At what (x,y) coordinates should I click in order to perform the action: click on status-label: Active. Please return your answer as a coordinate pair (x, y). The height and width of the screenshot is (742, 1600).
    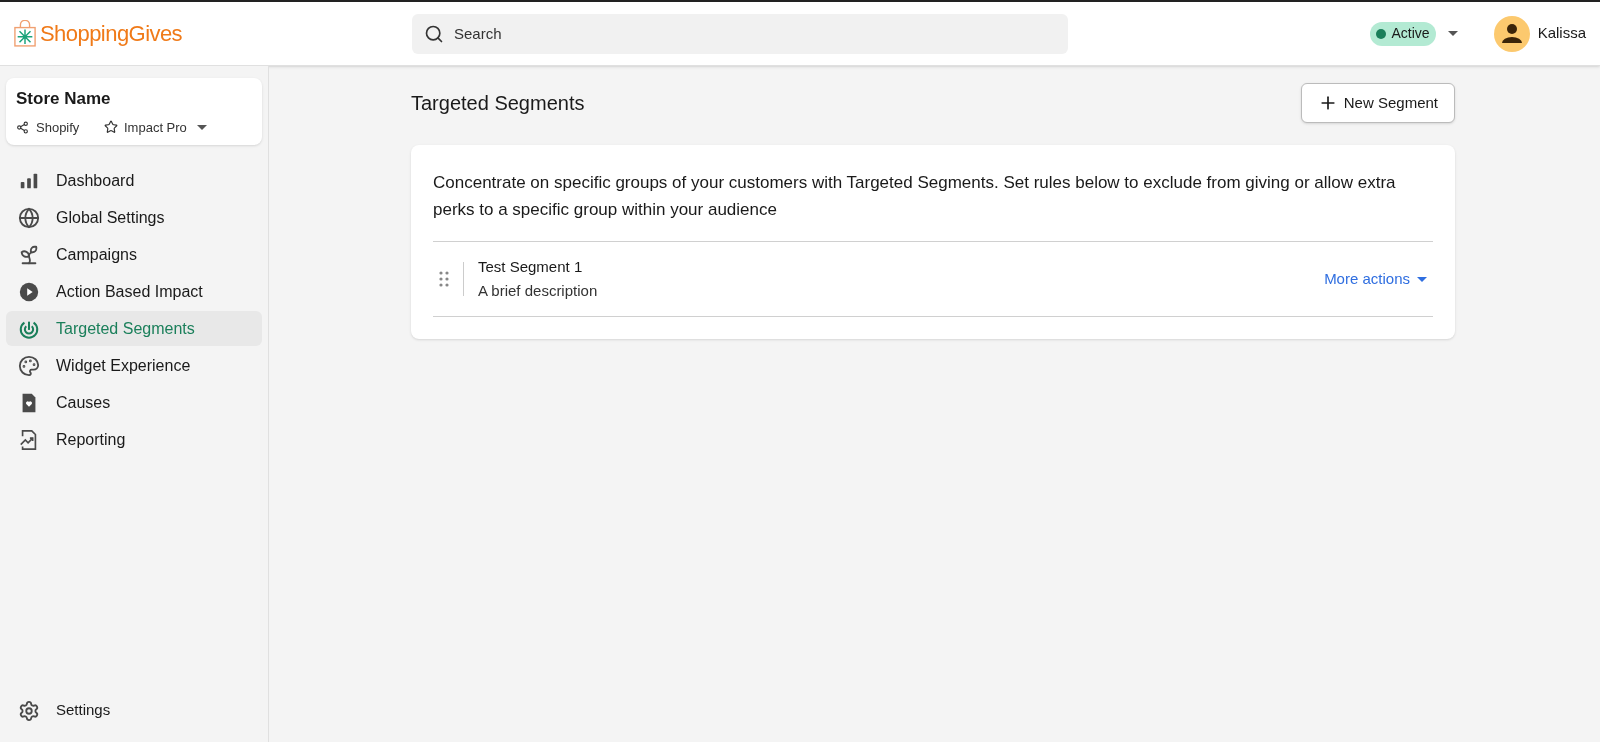
    Looking at the image, I should click on (1410, 33).